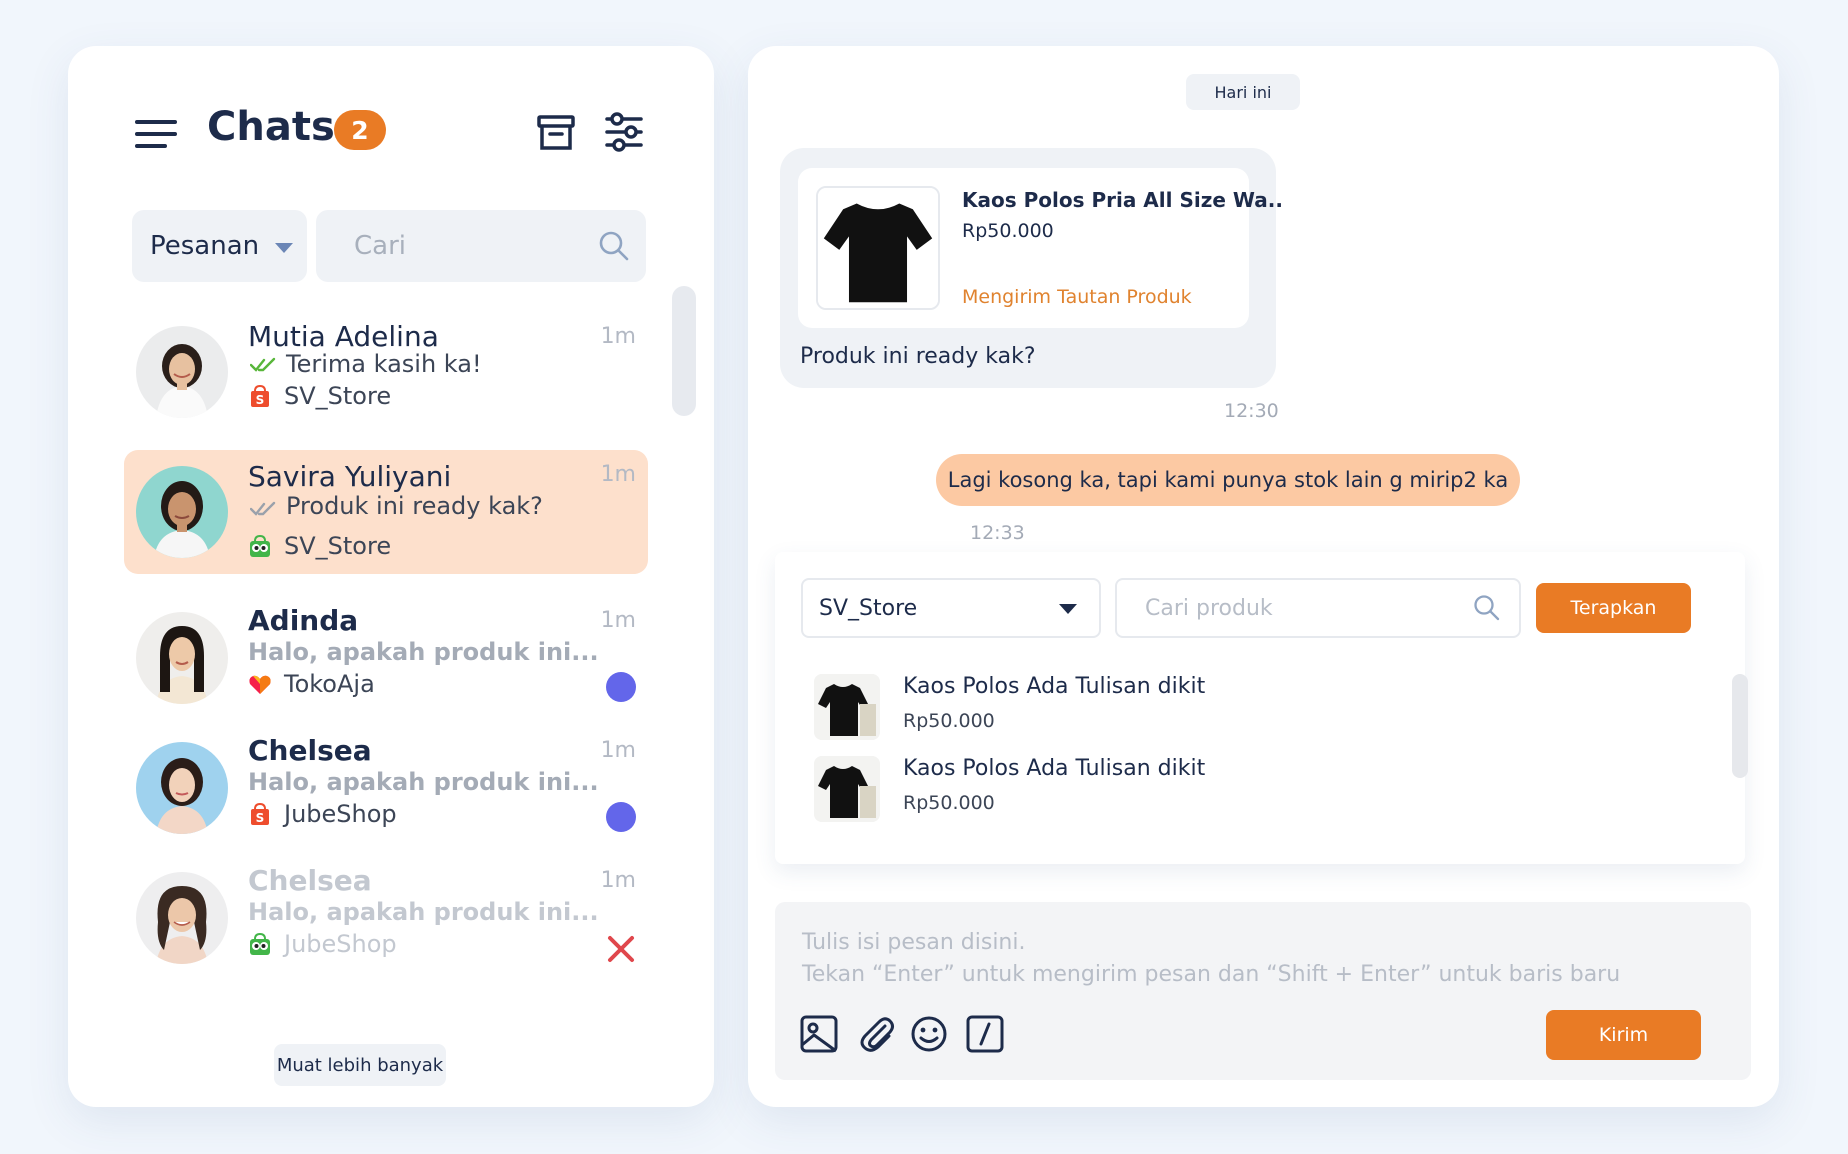 This screenshot has width=1848, height=1154. Describe the element at coordinates (263, 364) in the screenshot. I see `double-check-read-icon` at that location.